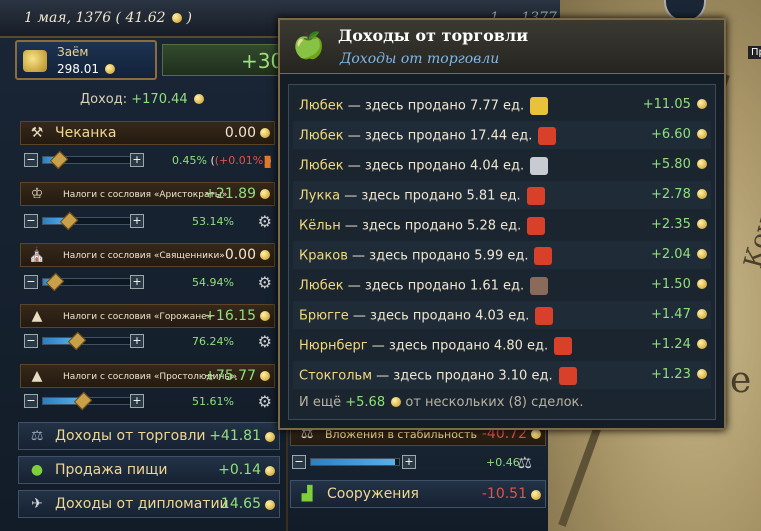 Image resolution: width=761 pixels, height=531 pixels. I want to click on trade-row-text: Любек — здесь продано 17.44 ед., so click(428, 136).